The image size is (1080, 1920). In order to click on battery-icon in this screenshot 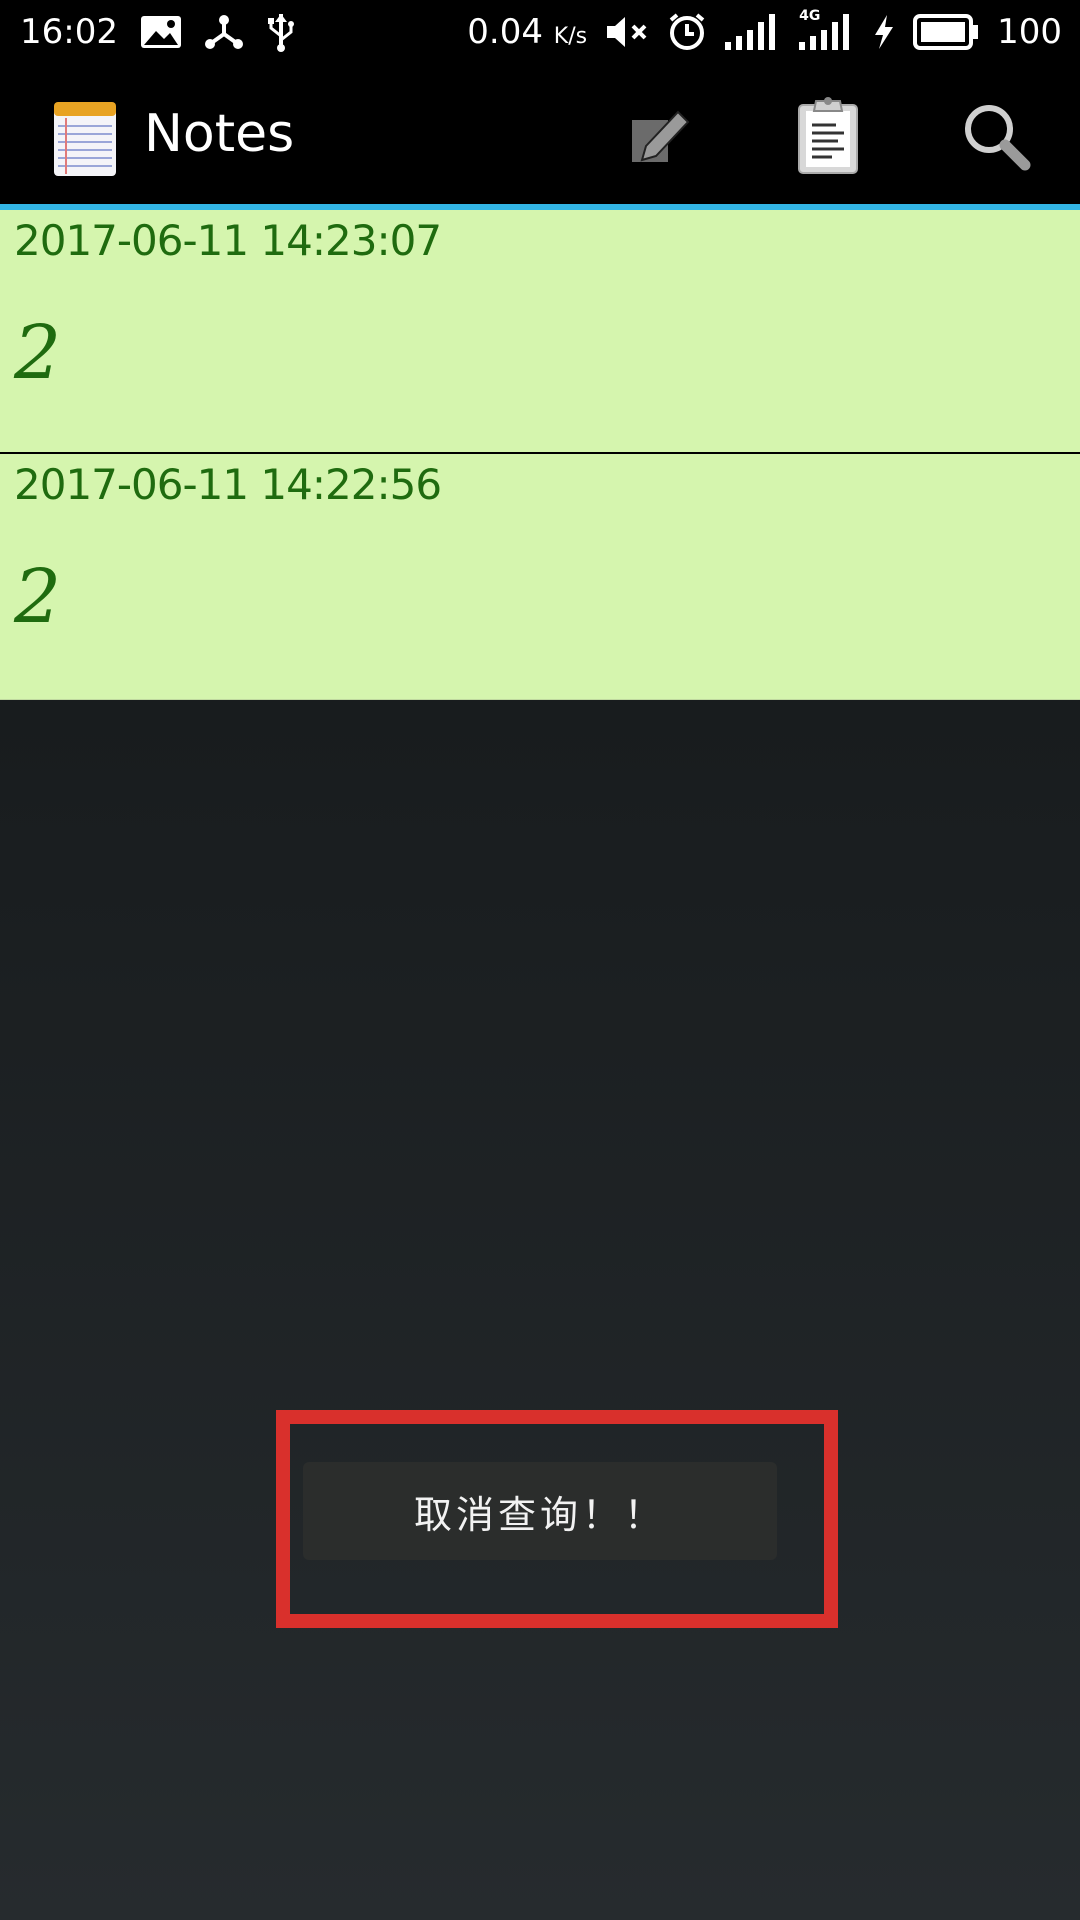, I will do `click(946, 32)`.